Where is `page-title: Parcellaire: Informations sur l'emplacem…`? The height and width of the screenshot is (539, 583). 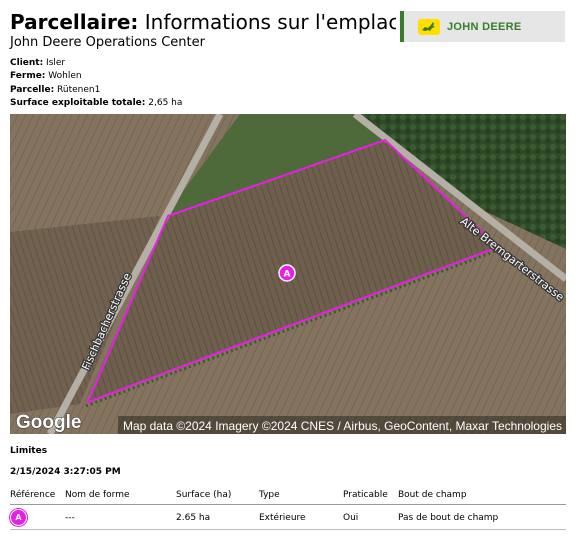 page-title: Parcellaire: Informations sur l'emplacem… is located at coordinates (203, 22).